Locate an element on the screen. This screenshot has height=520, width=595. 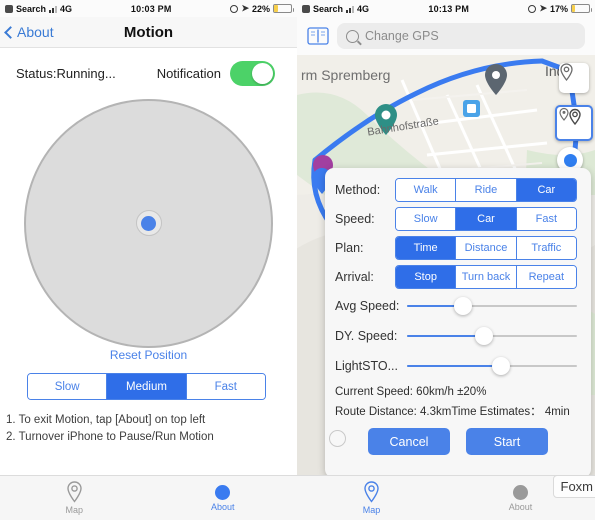
start-button: Start is located at coordinates (507, 441).